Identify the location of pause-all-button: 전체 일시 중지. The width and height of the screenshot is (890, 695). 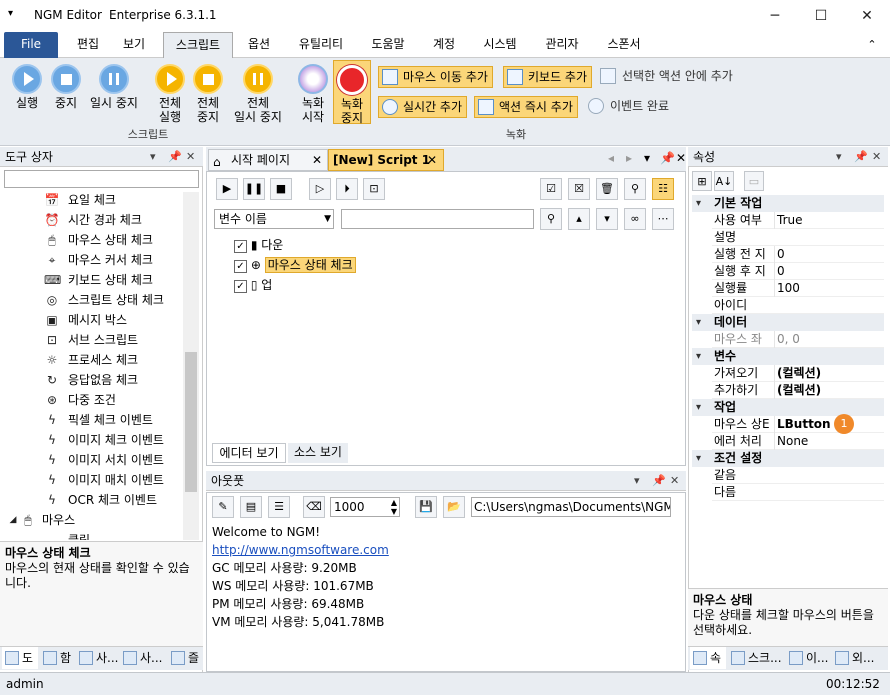
(258, 94).